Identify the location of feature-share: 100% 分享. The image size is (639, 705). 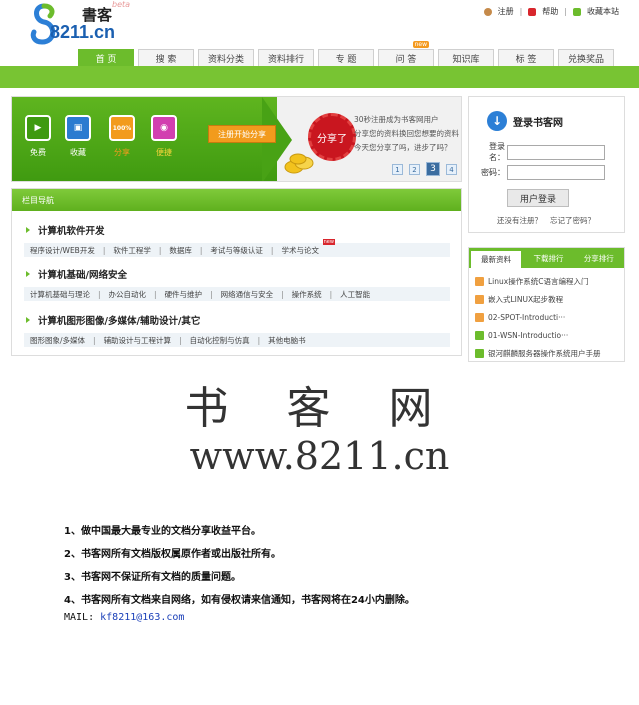
(122, 136).